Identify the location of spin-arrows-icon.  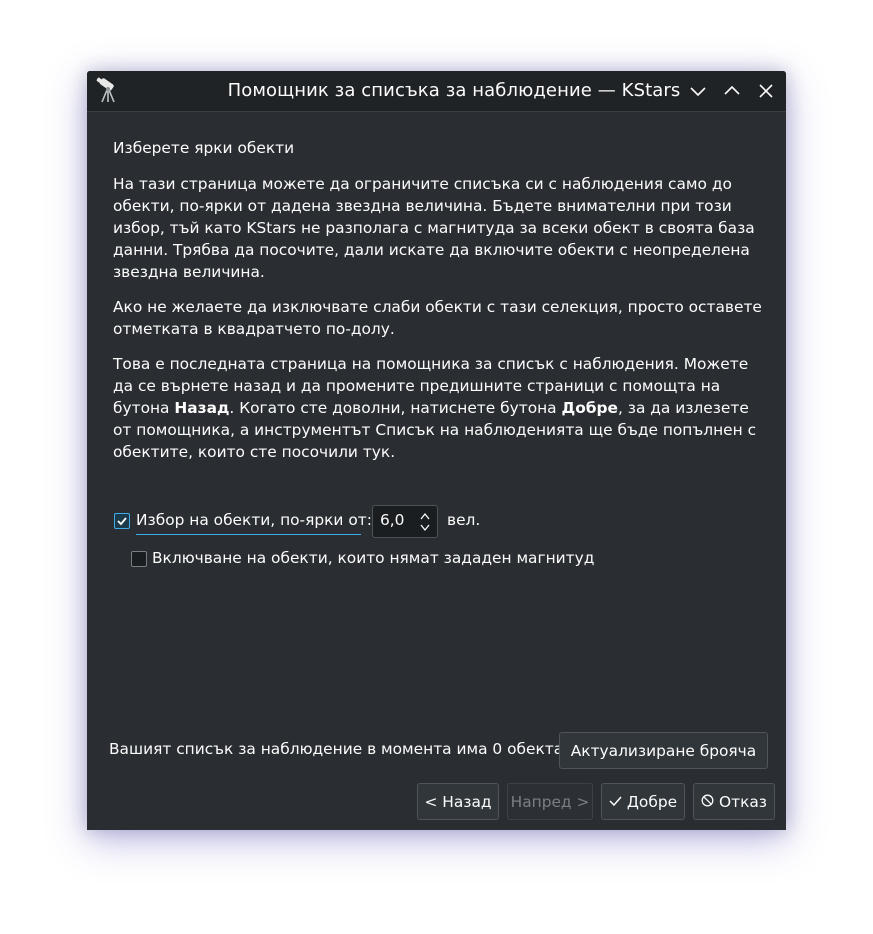
(425, 522).